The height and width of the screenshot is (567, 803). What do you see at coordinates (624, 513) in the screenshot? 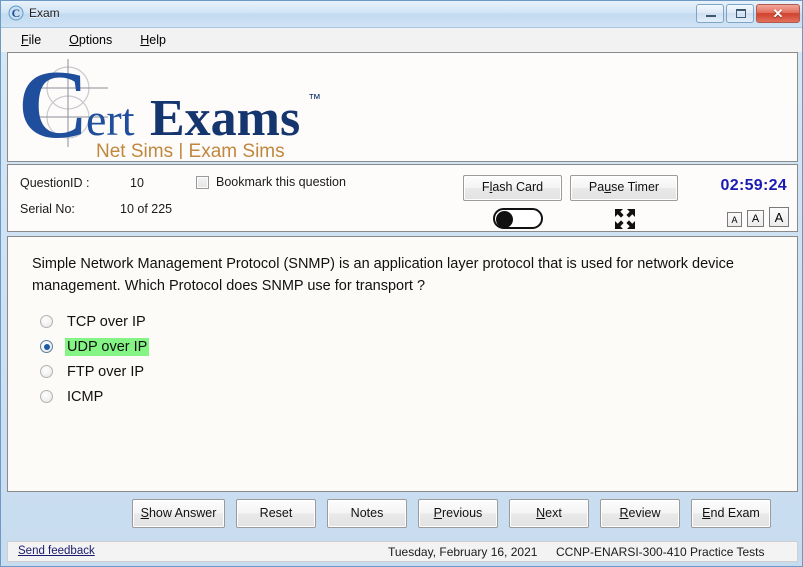
I see `review-accel: R` at bounding box center [624, 513].